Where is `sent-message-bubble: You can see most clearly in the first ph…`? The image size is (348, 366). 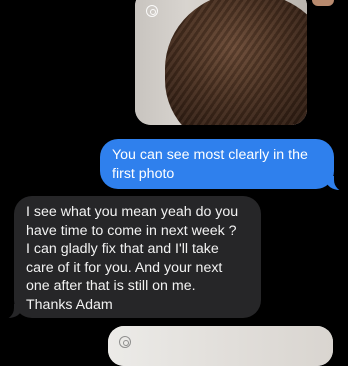
sent-message-bubble: You can see most clearly in the first ph… is located at coordinates (217, 164).